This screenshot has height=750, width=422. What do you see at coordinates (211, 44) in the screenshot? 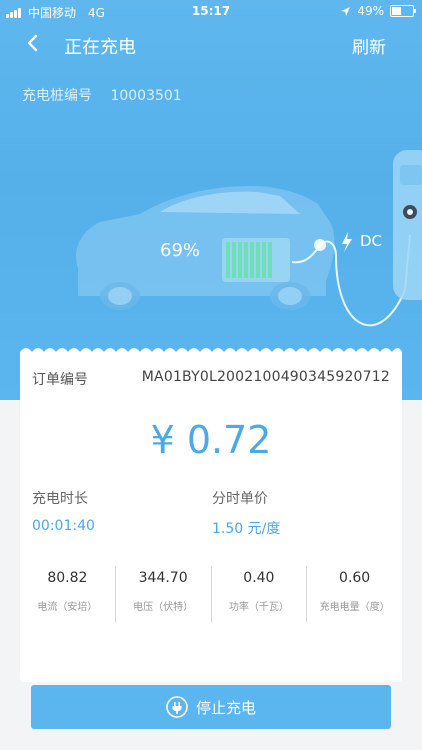
I see `nav-bar: 正在充电 刷新` at bounding box center [211, 44].